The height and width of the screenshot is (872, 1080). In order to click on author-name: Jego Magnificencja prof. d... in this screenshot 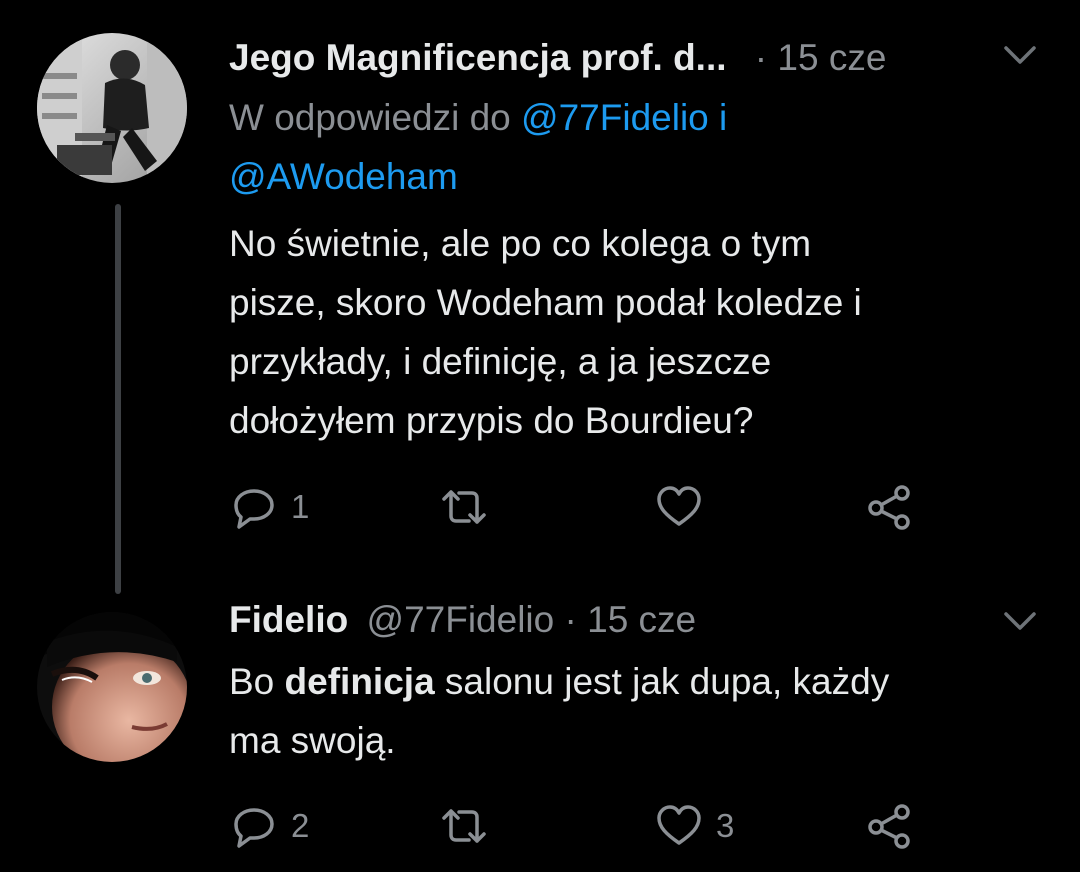, I will do `click(478, 57)`.